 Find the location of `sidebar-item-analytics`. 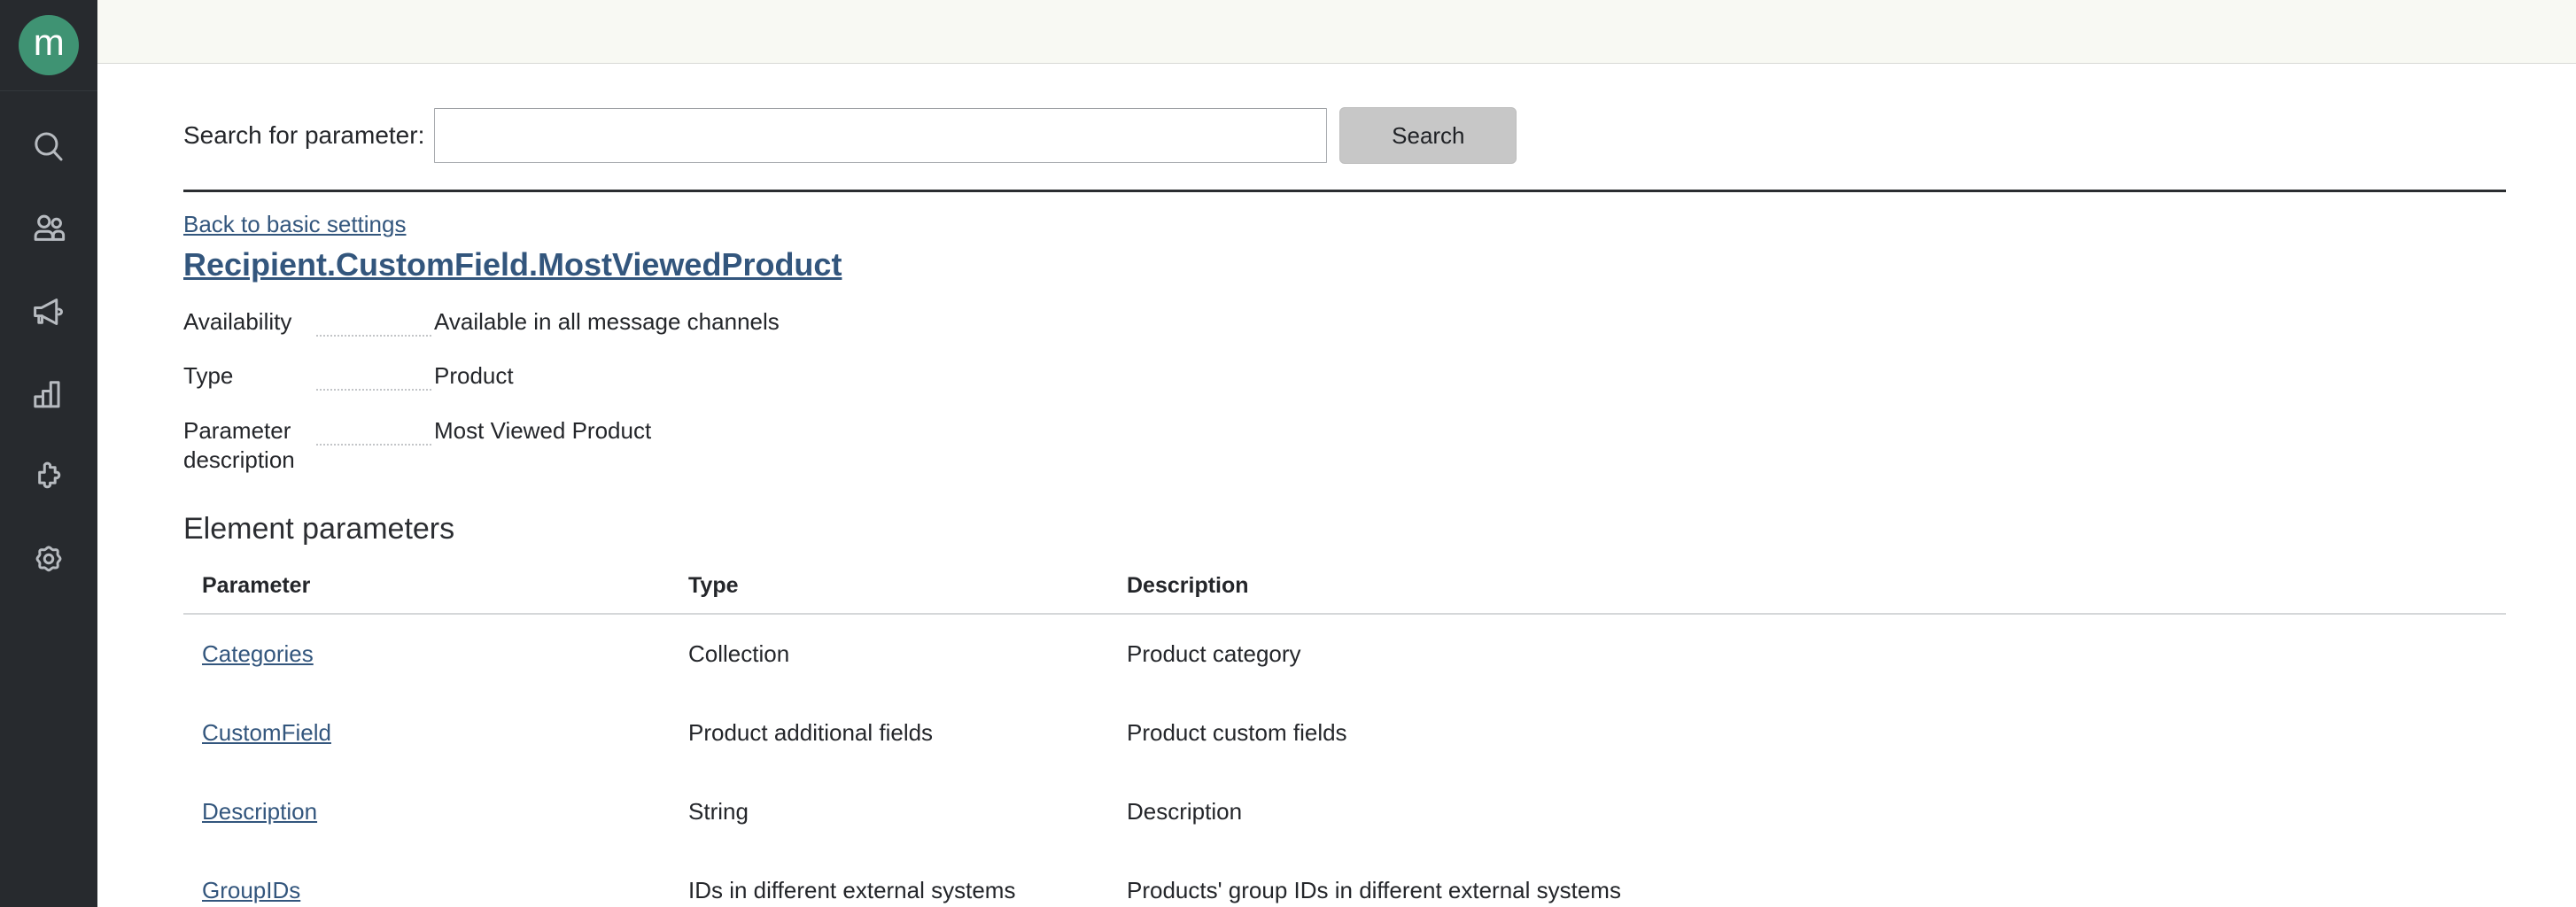

sidebar-item-analytics is located at coordinates (48, 394).